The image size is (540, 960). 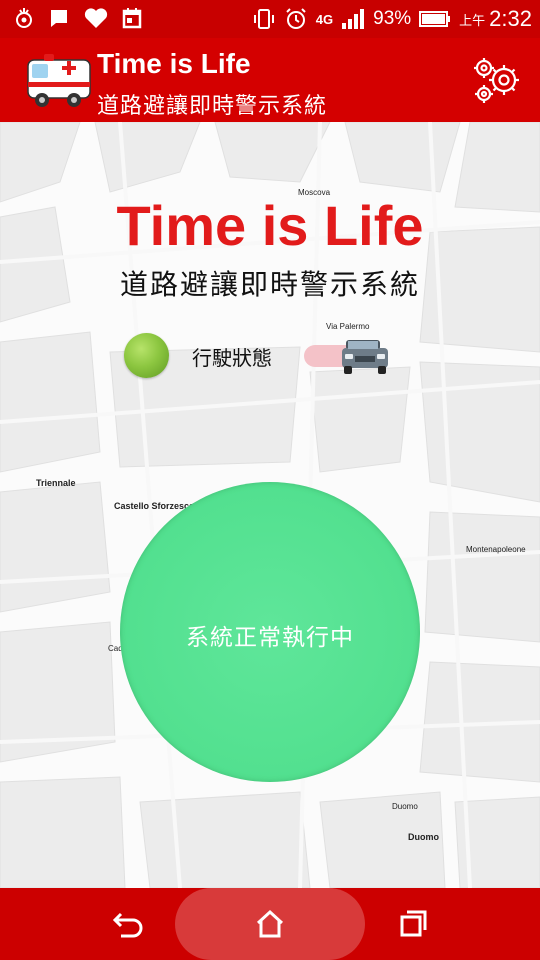 I want to click on status-indicator, so click(x=146, y=355).